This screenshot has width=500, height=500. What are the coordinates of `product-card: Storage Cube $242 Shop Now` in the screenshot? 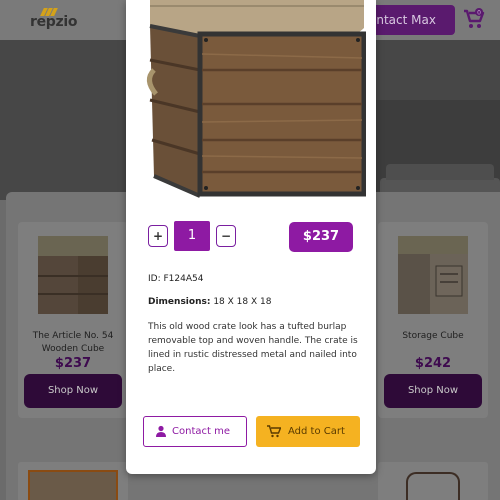 It's located at (433, 320).